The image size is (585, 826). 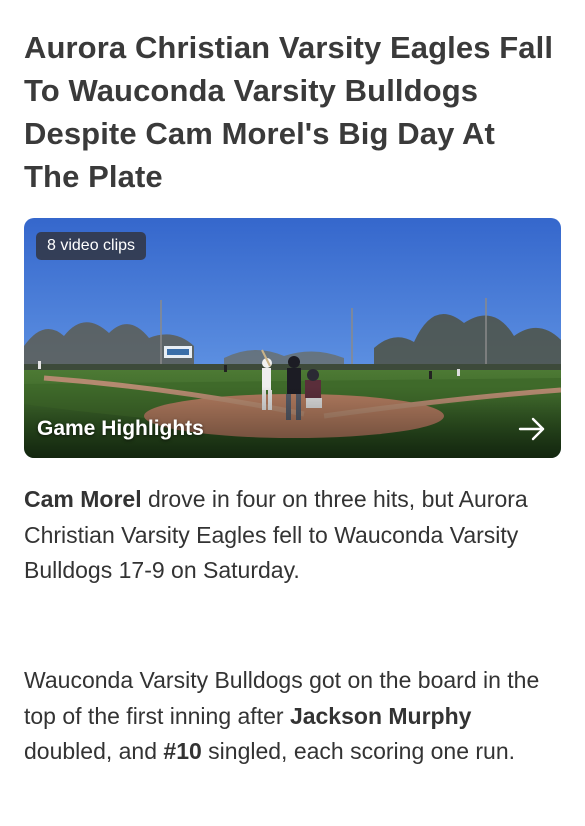 I want to click on arrow-right-icon, so click(x=532, y=429).